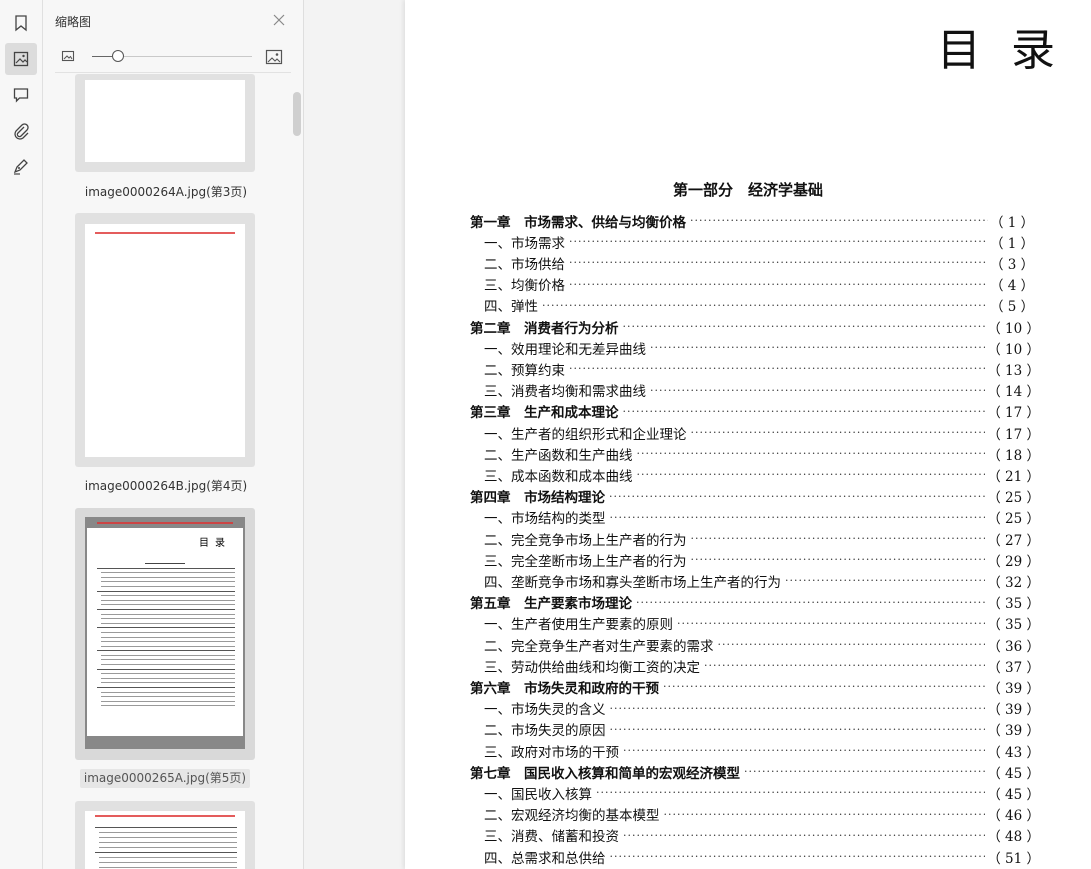 This screenshot has width=1091, height=869. Describe the element at coordinates (1013, 540) in the screenshot. I see `toc-page-number: （ 27 ）` at that location.